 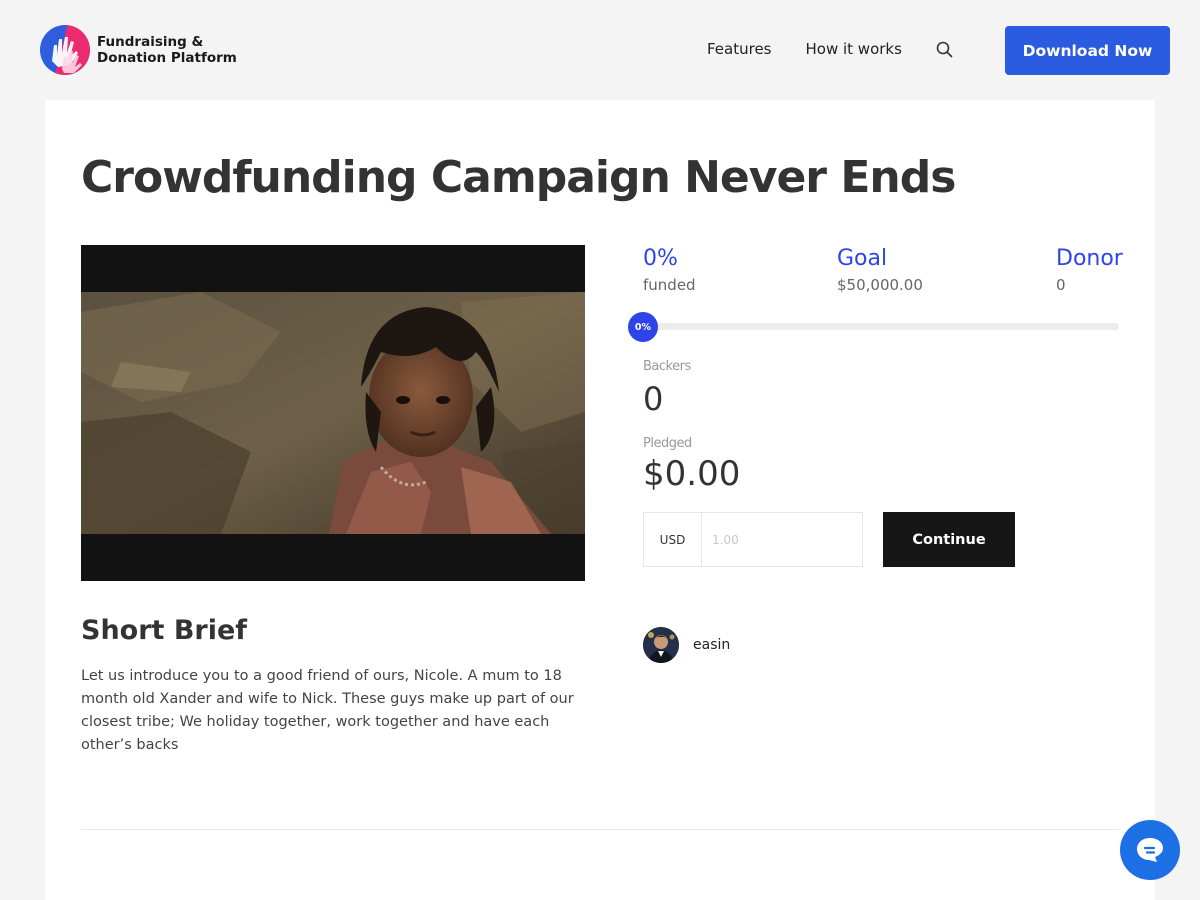 I want to click on donor-label: Donor, so click(x=1089, y=258).